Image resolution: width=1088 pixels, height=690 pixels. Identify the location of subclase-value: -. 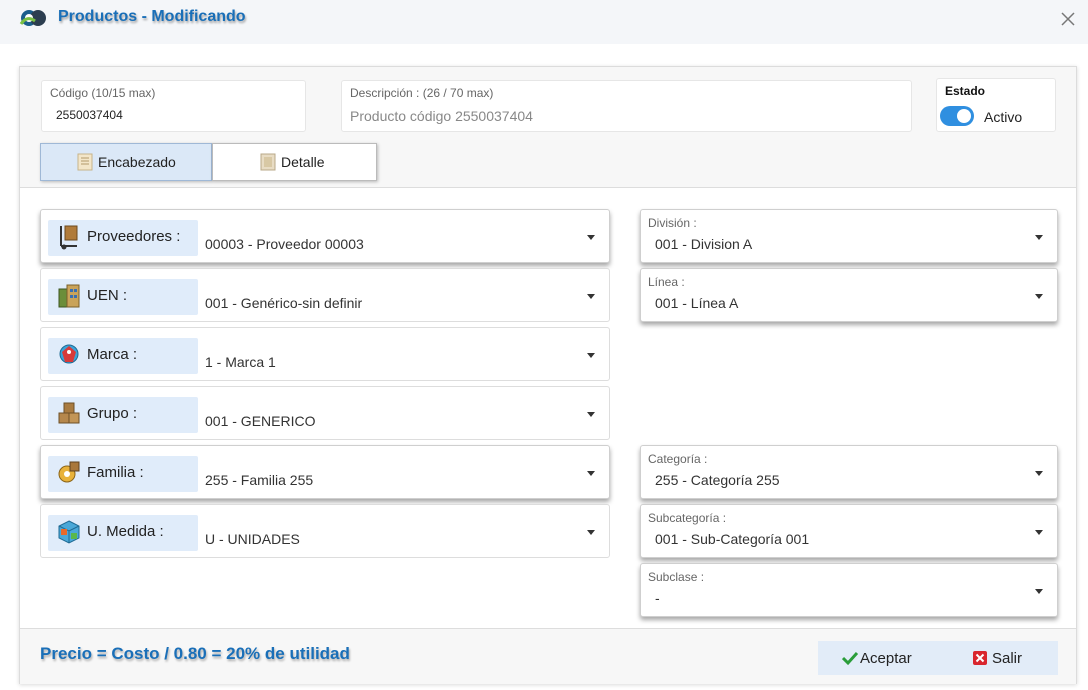
(657, 598).